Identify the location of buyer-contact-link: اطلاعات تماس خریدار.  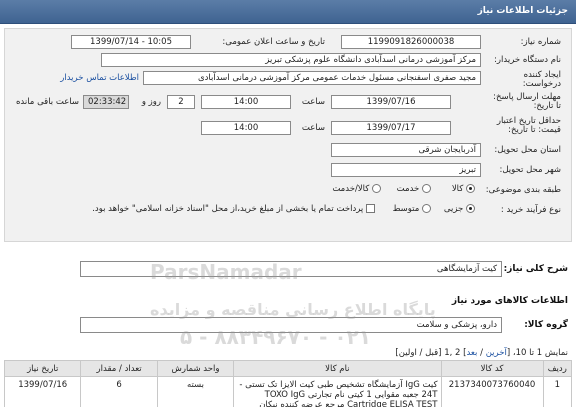
(99, 78).